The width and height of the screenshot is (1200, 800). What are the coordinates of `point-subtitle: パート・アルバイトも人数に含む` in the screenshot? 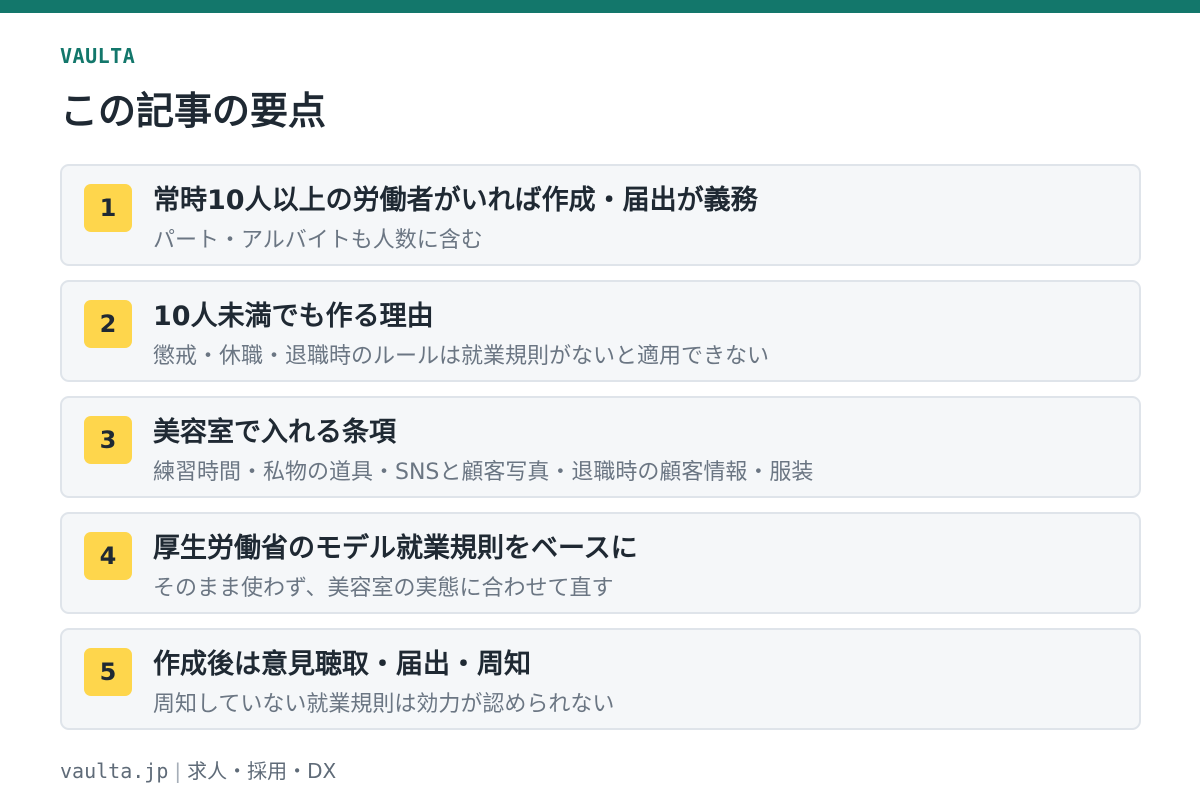 It's located at (318, 240).